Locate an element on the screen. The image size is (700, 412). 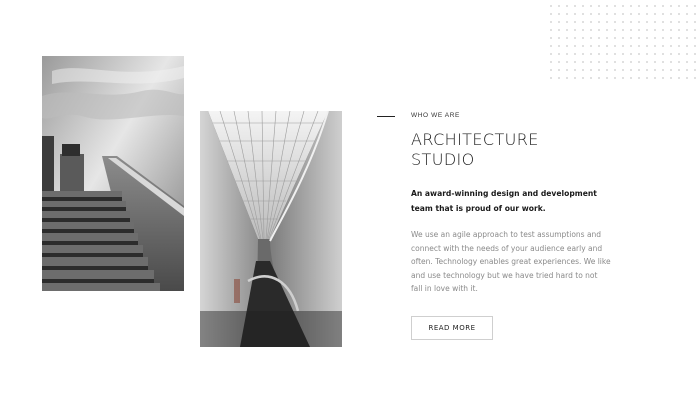
section-title: ARCHITECTURE STUDIO is located at coordinates (475, 149).